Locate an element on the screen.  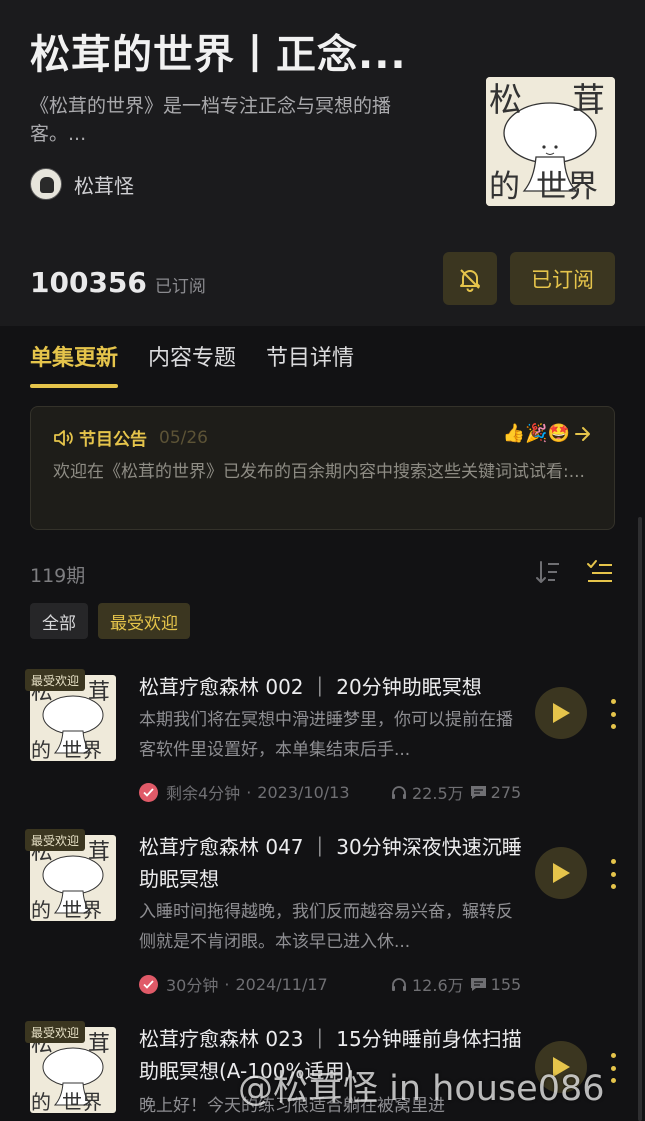
tab-details: 节目详情 is located at coordinates (310, 365).